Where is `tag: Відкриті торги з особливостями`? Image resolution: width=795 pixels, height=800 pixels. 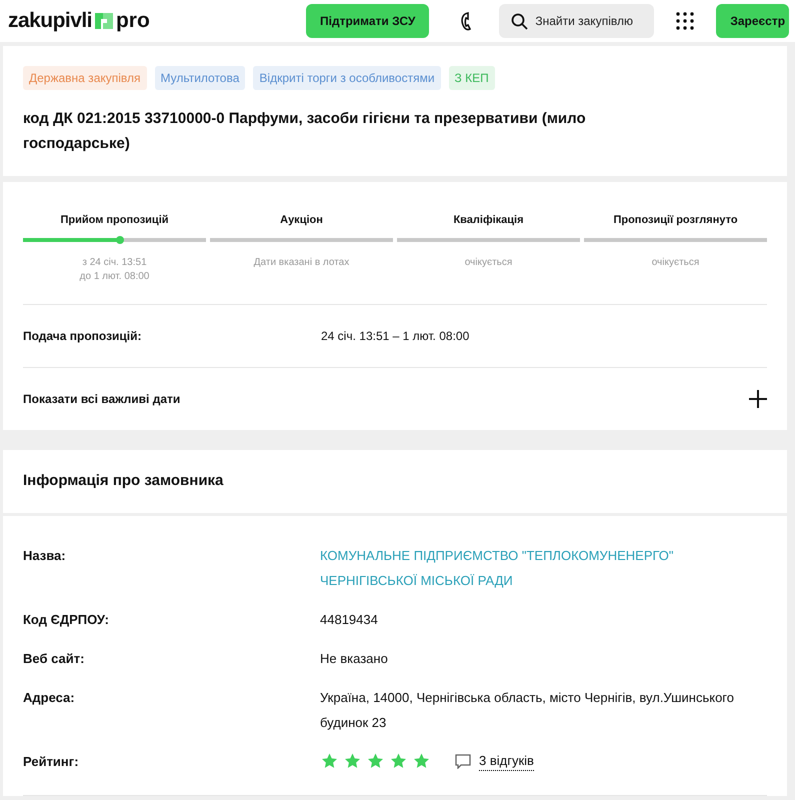
tag: Відкриті торги з особливостями is located at coordinates (347, 78).